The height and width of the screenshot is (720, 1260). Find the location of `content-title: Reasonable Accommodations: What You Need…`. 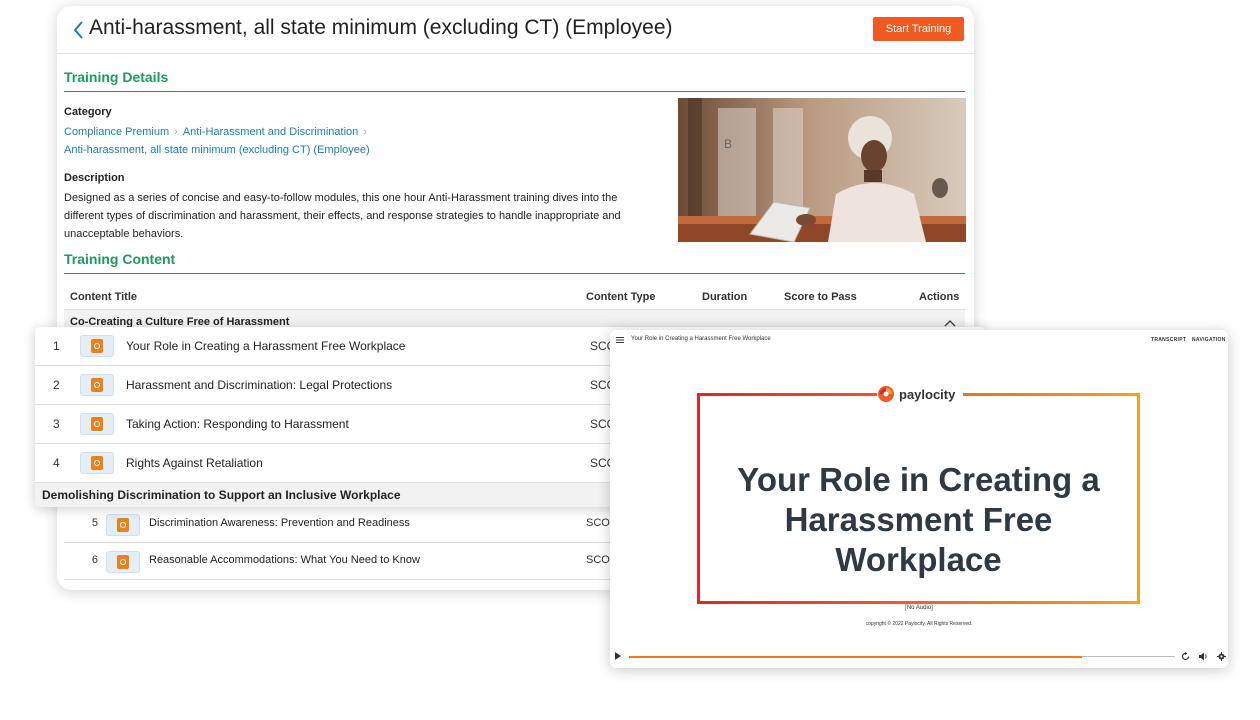

content-title: Reasonable Accommodations: What You Need… is located at coordinates (284, 560).